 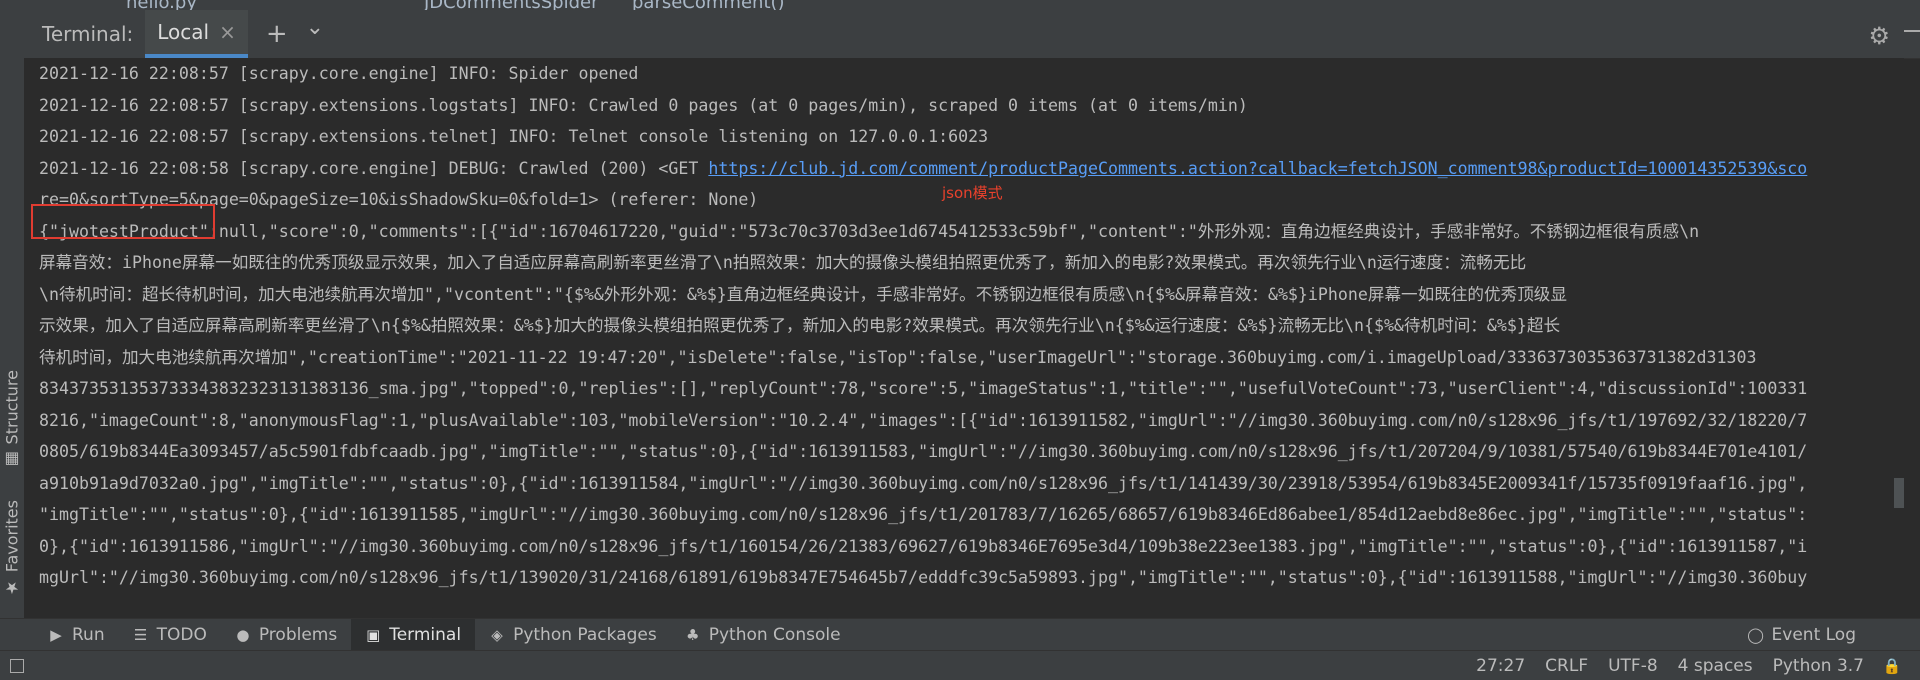 I want to click on terminal-button: ▣ Terminal, so click(x=413, y=635).